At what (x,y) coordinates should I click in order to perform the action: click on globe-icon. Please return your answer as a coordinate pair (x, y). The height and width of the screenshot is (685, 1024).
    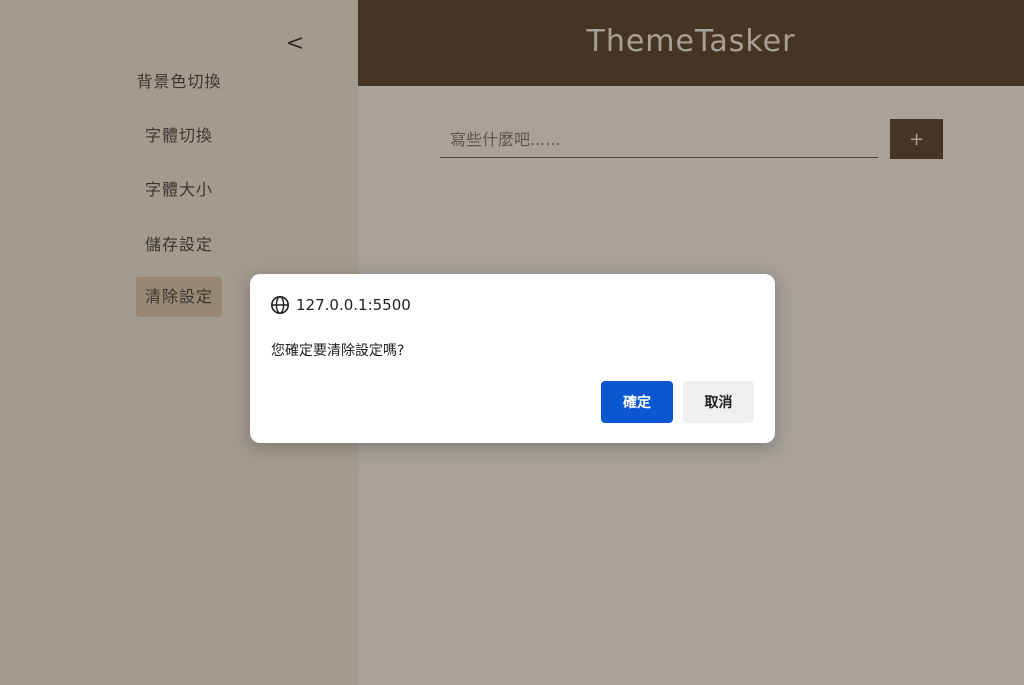
    Looking at the image, I should click on (280, 305).